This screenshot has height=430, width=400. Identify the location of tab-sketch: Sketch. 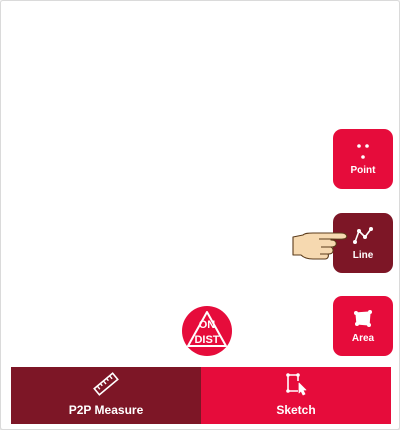
(296, 395).